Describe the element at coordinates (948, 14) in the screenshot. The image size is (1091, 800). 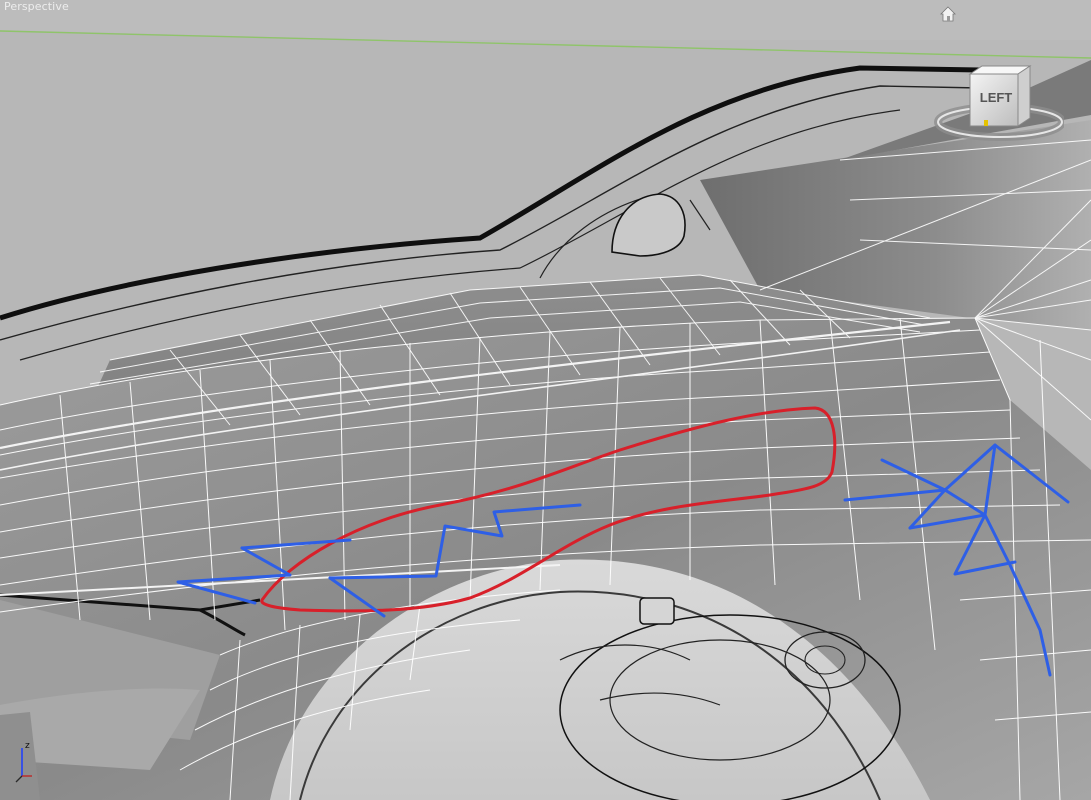
I see `home-icon` at that location.